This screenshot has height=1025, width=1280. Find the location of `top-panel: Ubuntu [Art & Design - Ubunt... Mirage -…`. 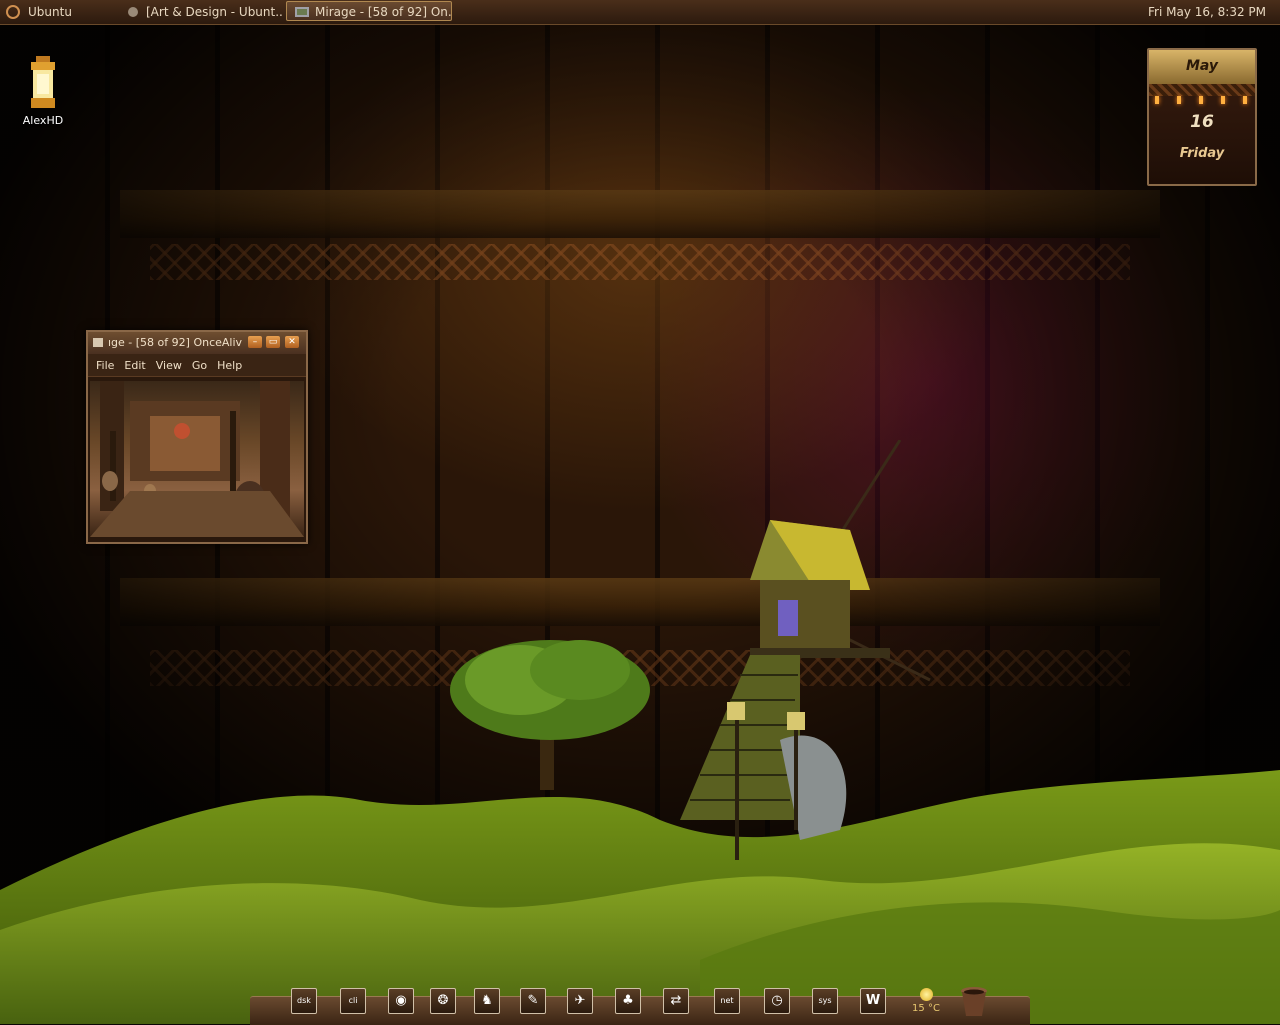

top-panel: Ubuntu [Art & Design - Ubunt... Mirage -… is located at coordinates (640, 12).